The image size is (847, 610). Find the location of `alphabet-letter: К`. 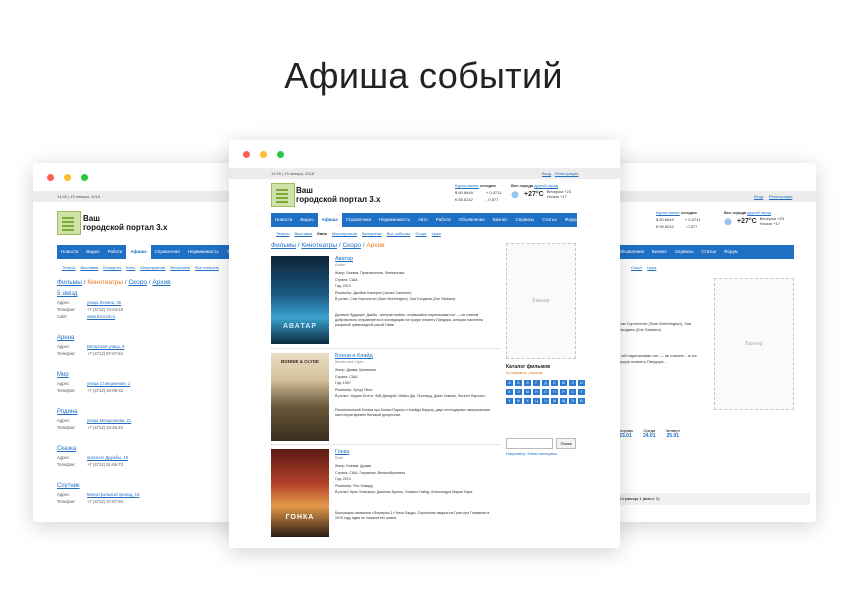

alphabet-letter: К is located at coordinates (509, 392).